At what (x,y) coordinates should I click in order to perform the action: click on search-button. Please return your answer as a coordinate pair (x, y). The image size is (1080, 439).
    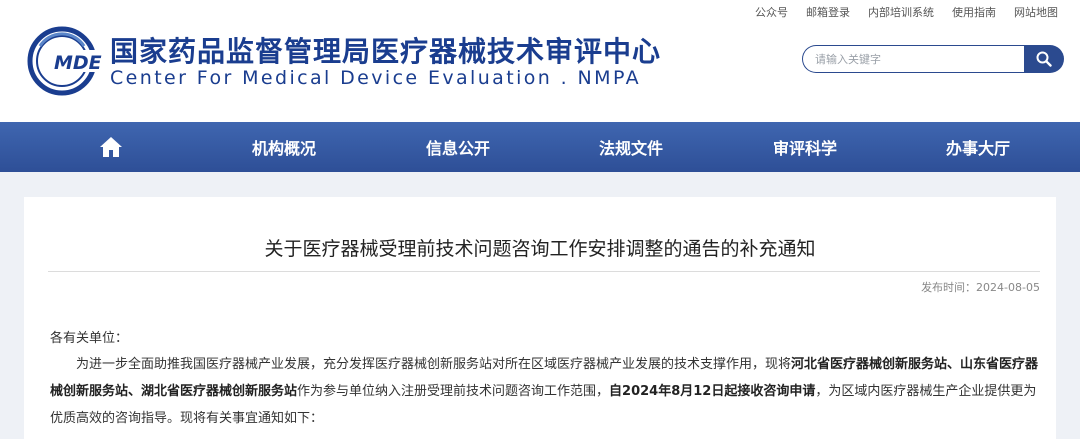
    Looking at the image, I should click on (1044, 59).